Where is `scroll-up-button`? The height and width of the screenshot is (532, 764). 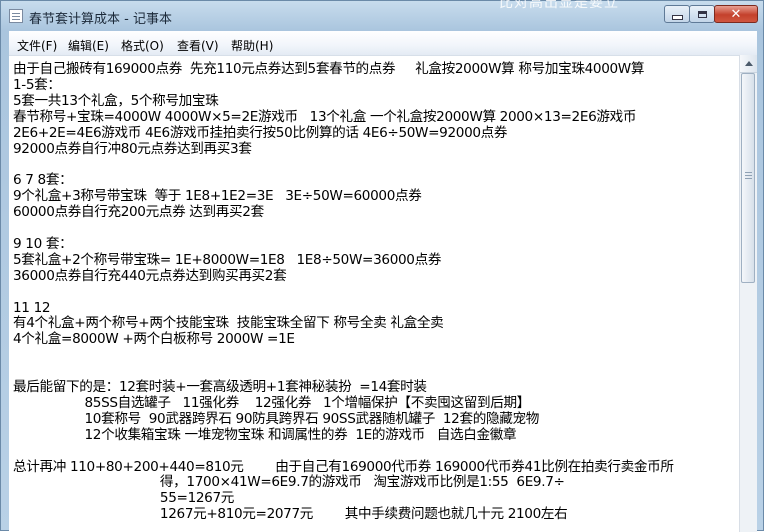 scroll-up-button is located at coordinates (748, 64).